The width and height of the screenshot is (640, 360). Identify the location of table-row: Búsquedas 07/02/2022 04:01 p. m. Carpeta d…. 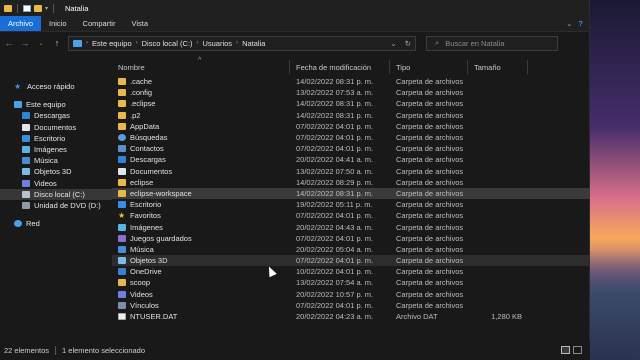
(351, 137).